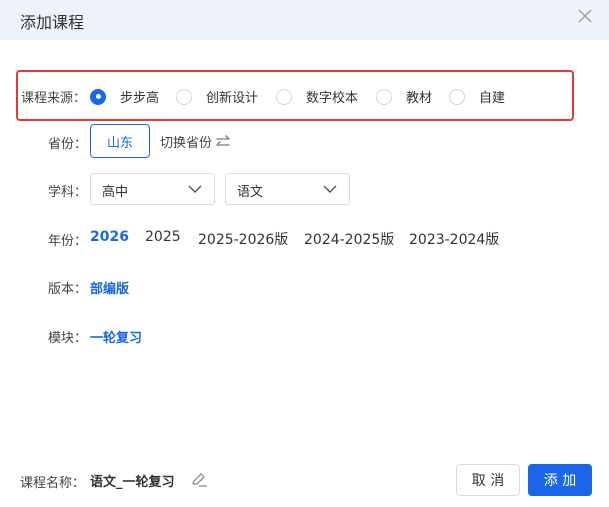  Describe the element at coordinates (54, 98) in the screenshot. I see `source-label: 课程来源：` at that location.